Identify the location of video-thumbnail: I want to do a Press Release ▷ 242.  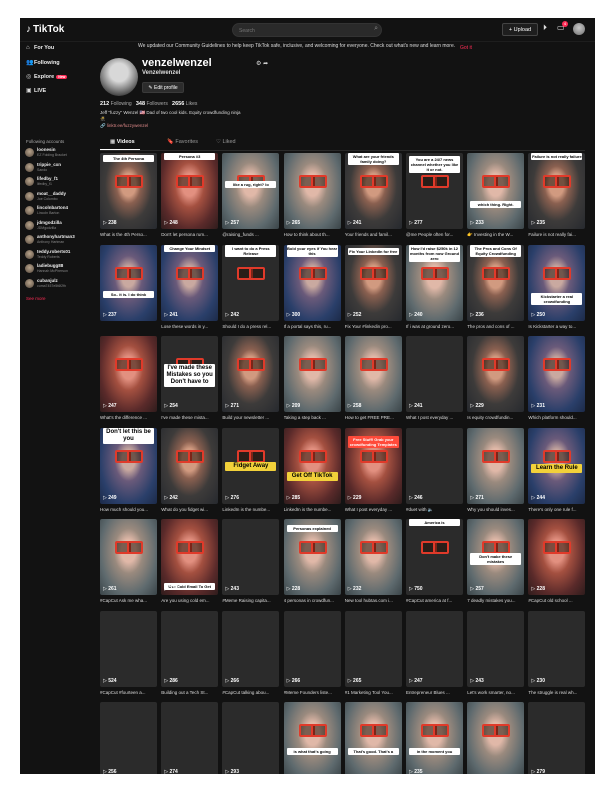
(251, 282).